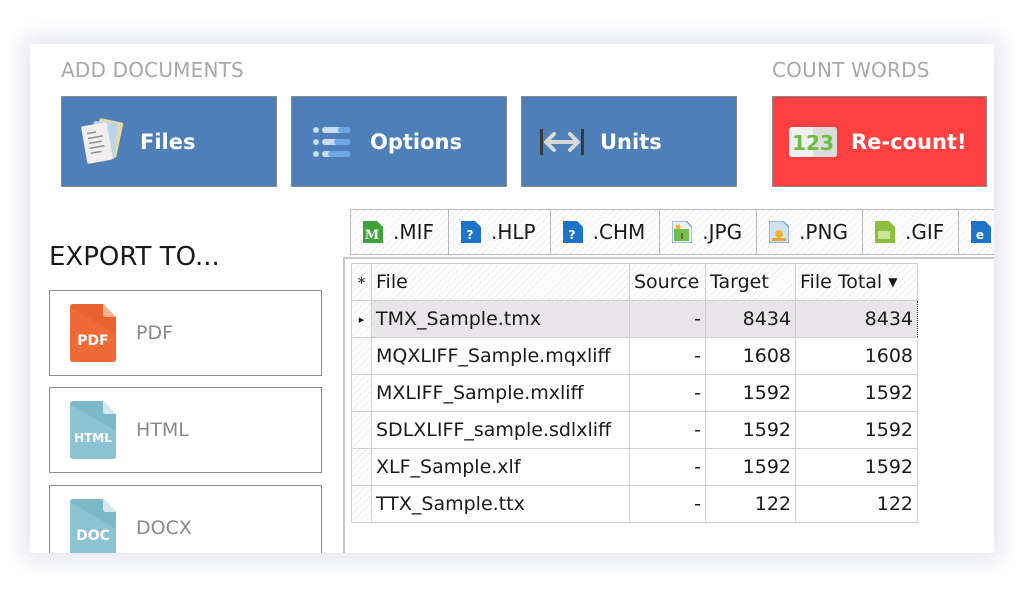  I want to click on row-header: ▸, so click(361, 319).